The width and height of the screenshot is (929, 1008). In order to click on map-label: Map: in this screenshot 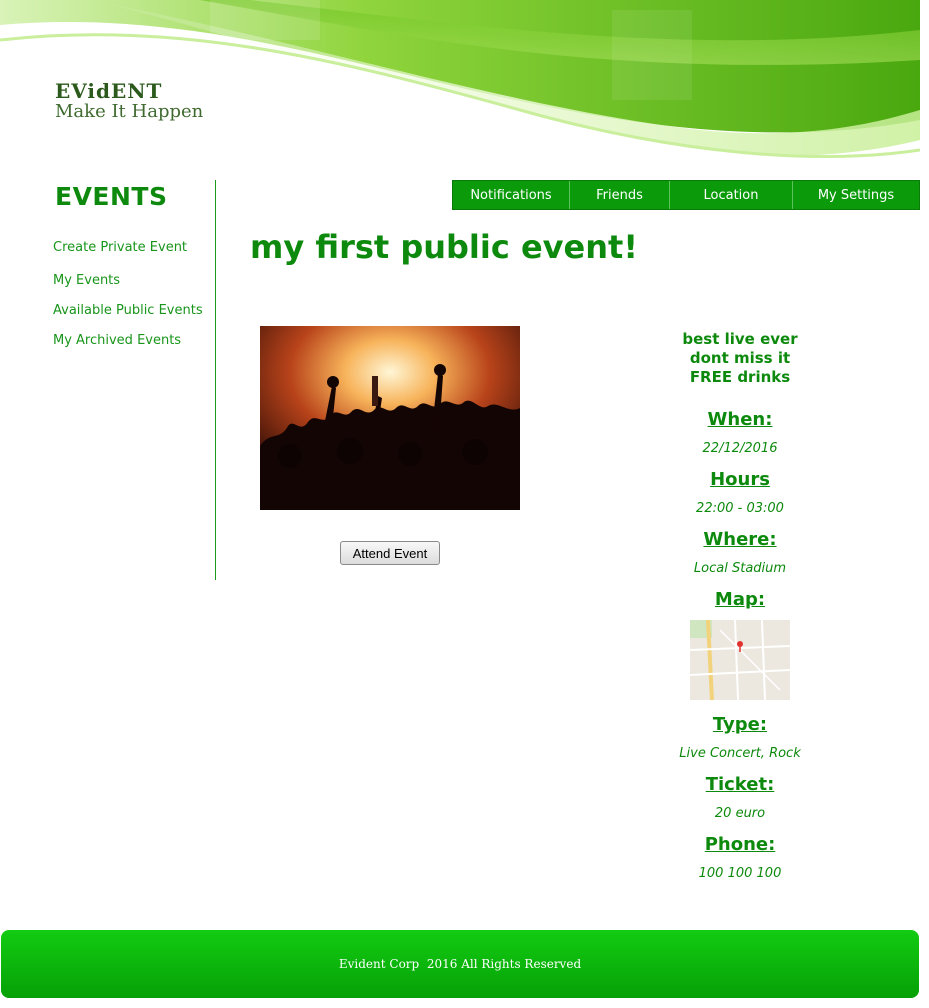, I will do `click(740, 599)`.